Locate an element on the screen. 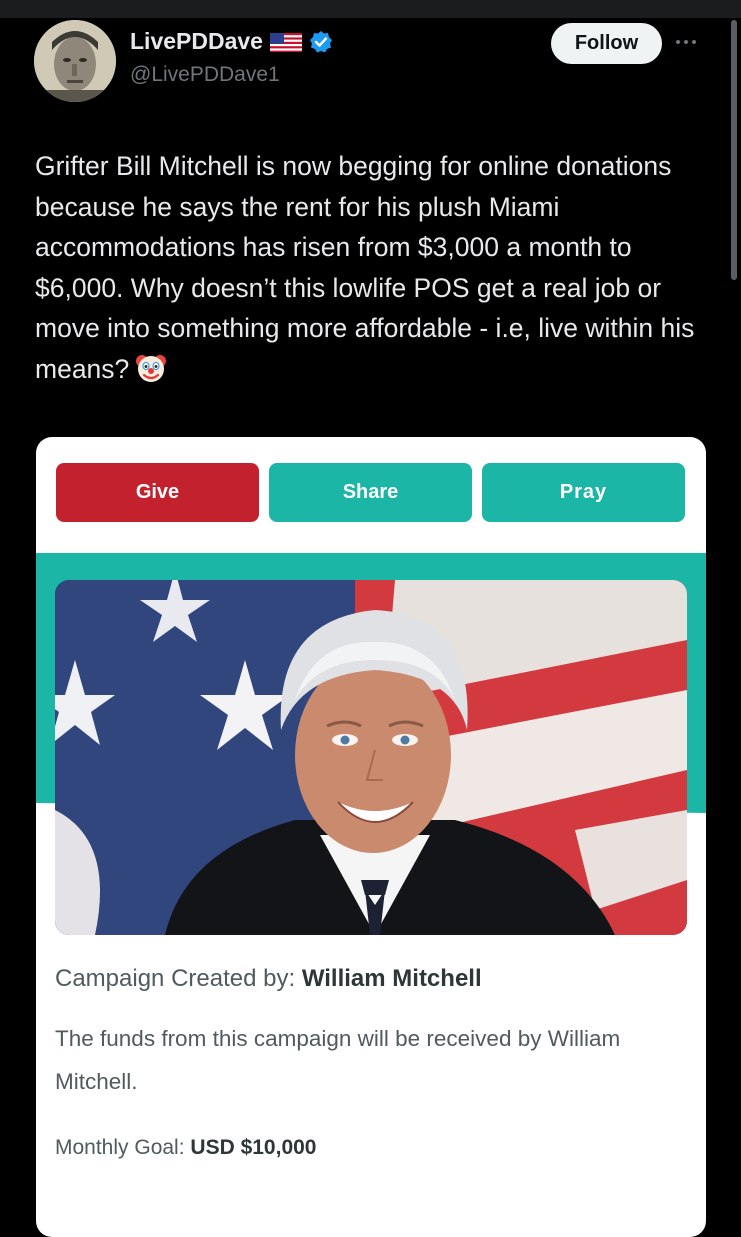 This screenshot has height=1237, width=741. goal-label: Monthly Goal: is located at coordinates (120, 1147).